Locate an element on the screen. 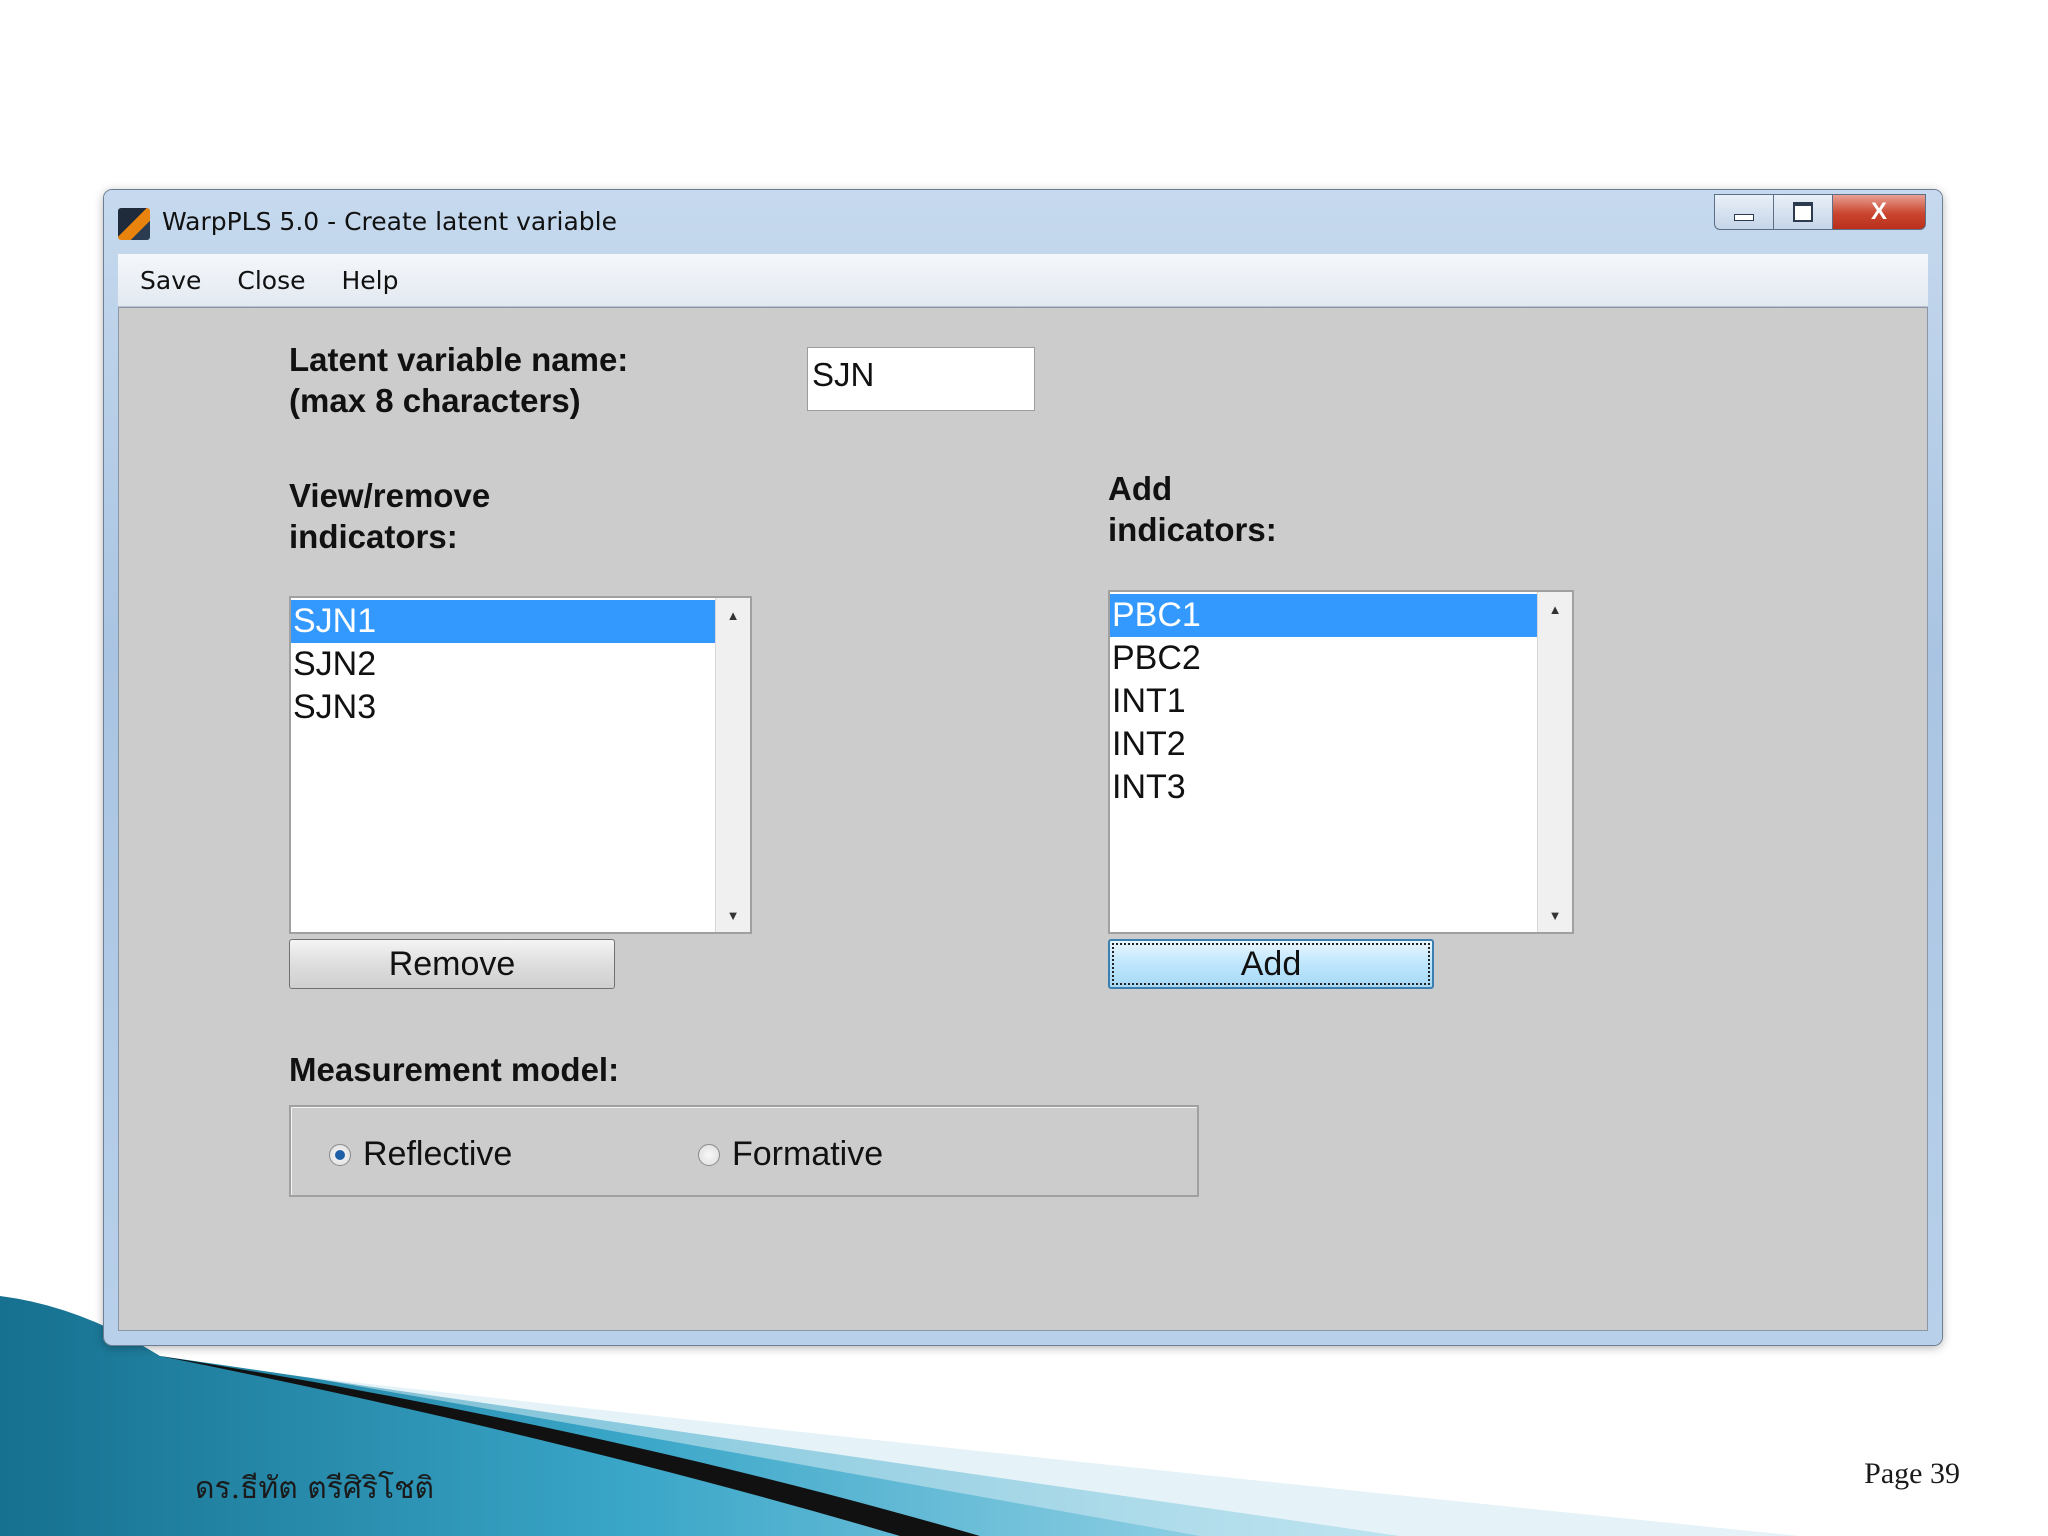 This screenshot has width=2048, height=1536. menu-save: Save is located at coordinates (170, 280).